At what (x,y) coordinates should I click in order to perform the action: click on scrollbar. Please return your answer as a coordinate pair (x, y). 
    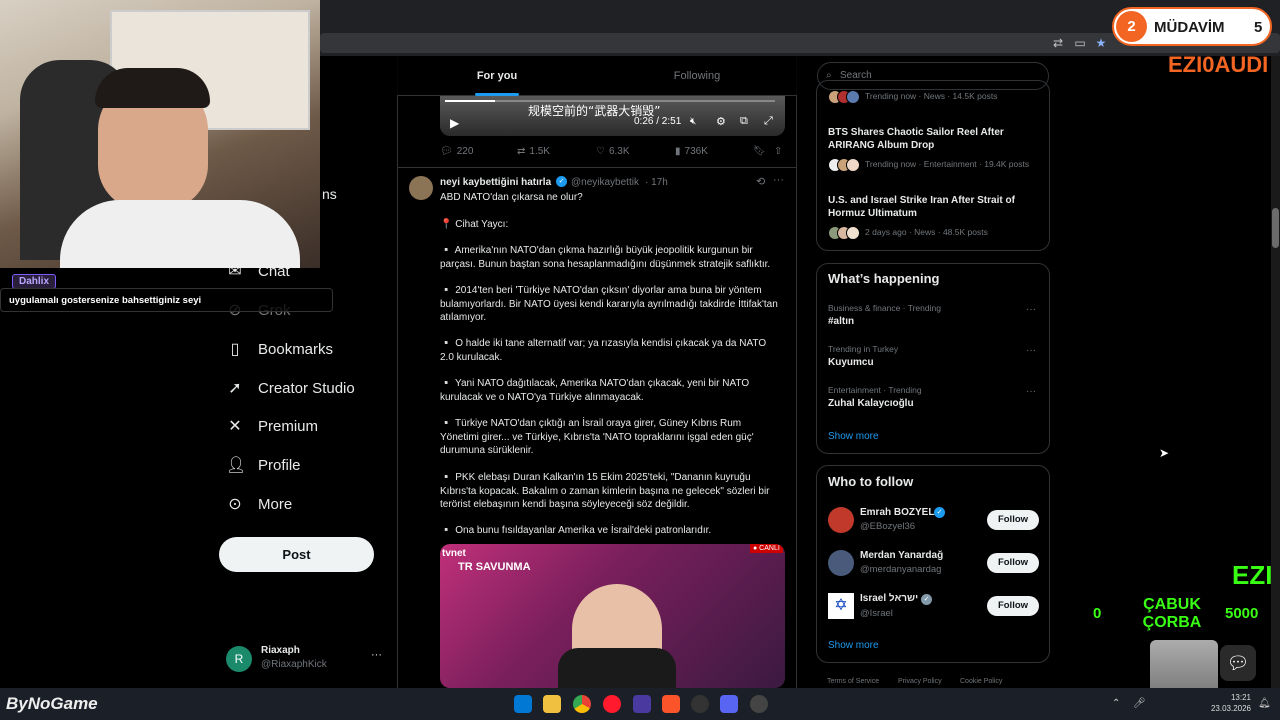
    Looking at the image, I should click on (1275, 372).